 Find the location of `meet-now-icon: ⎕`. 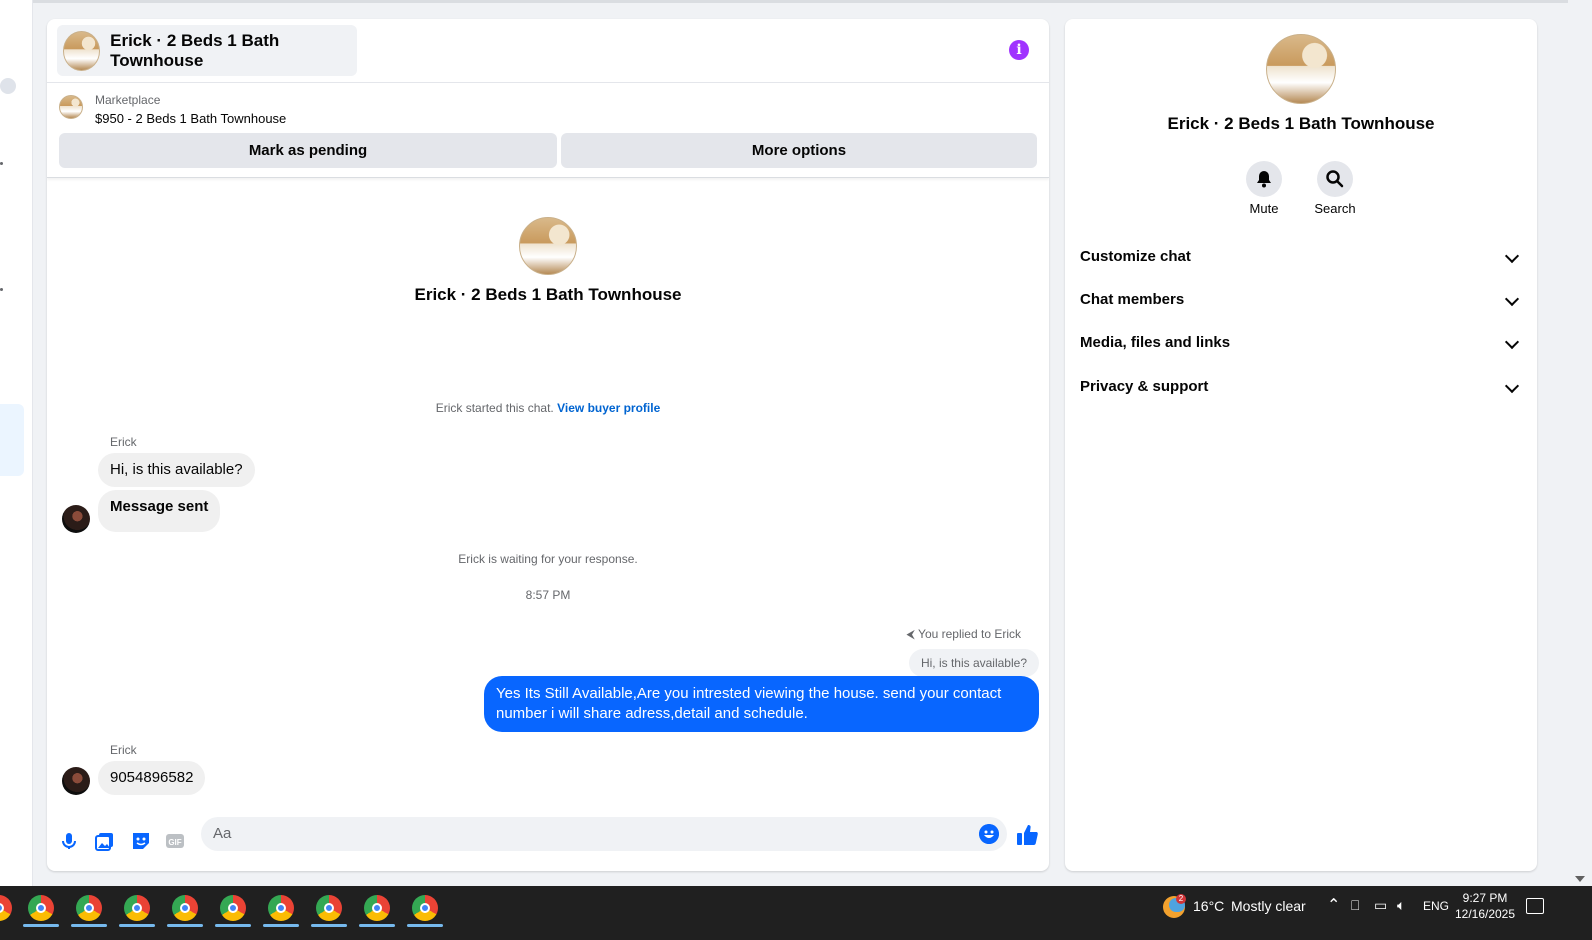

meet-now-icon: ⎕ is located at coordinates (1355, 905).